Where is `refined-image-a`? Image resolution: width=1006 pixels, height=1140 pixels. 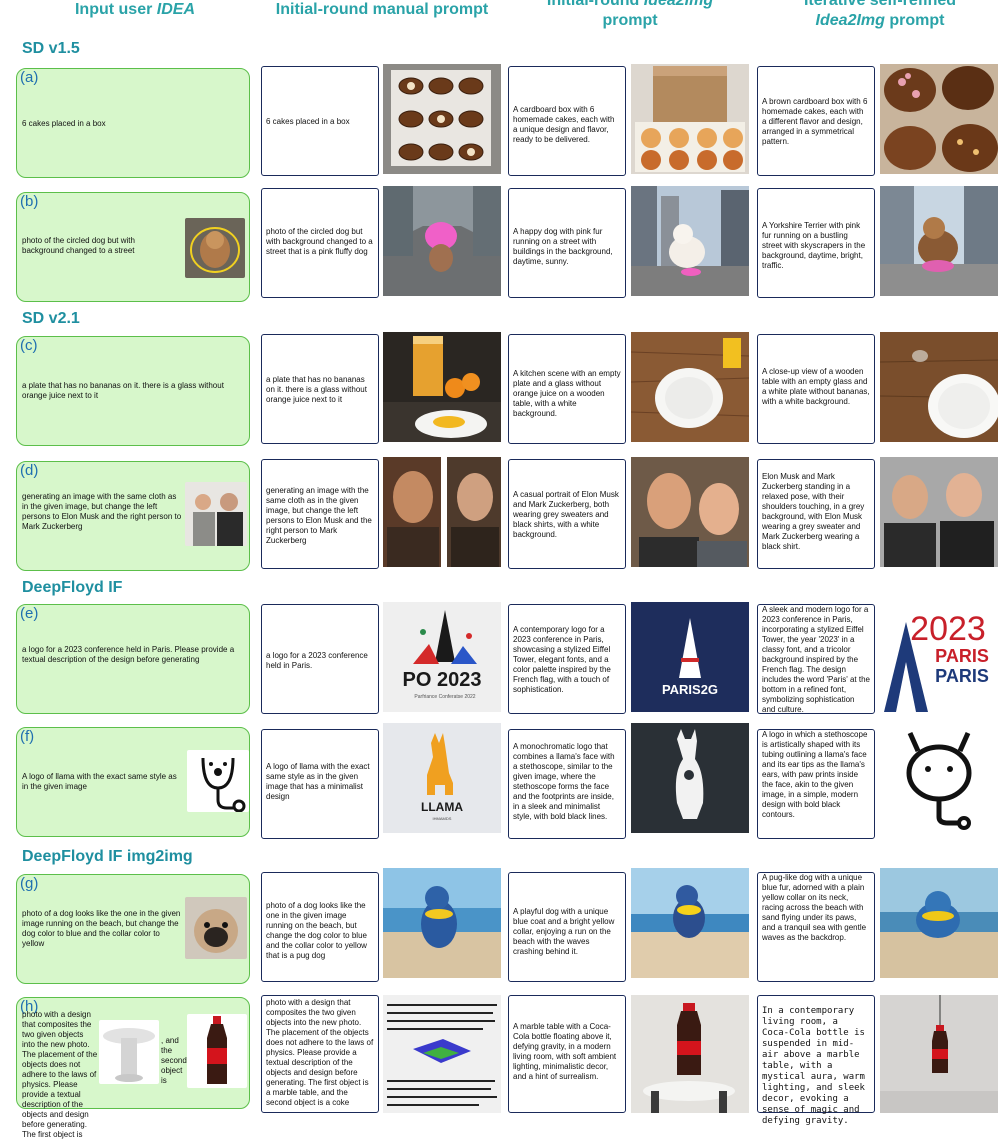
refined-image-a is located at coordinates (939, 119).